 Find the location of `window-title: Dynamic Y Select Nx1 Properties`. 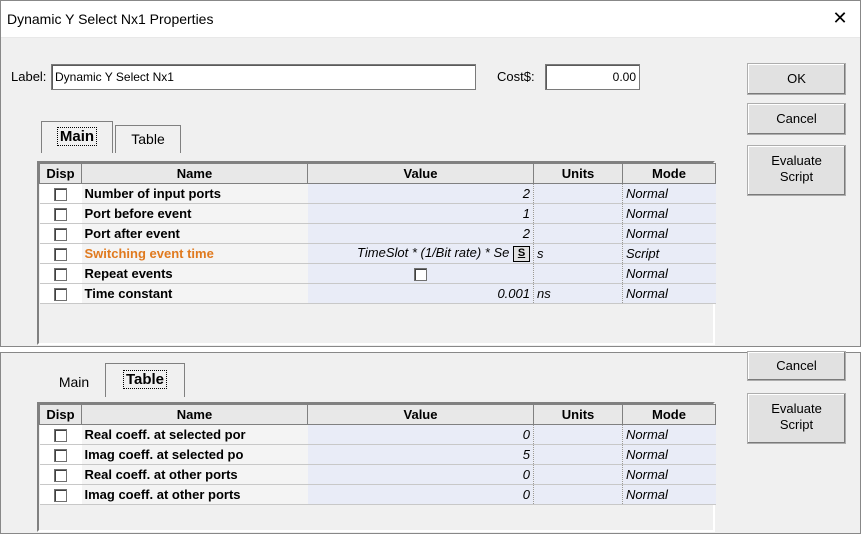

window-title: Dynamic Y Select Nx1 Properties is located at coordinates (110, 19).